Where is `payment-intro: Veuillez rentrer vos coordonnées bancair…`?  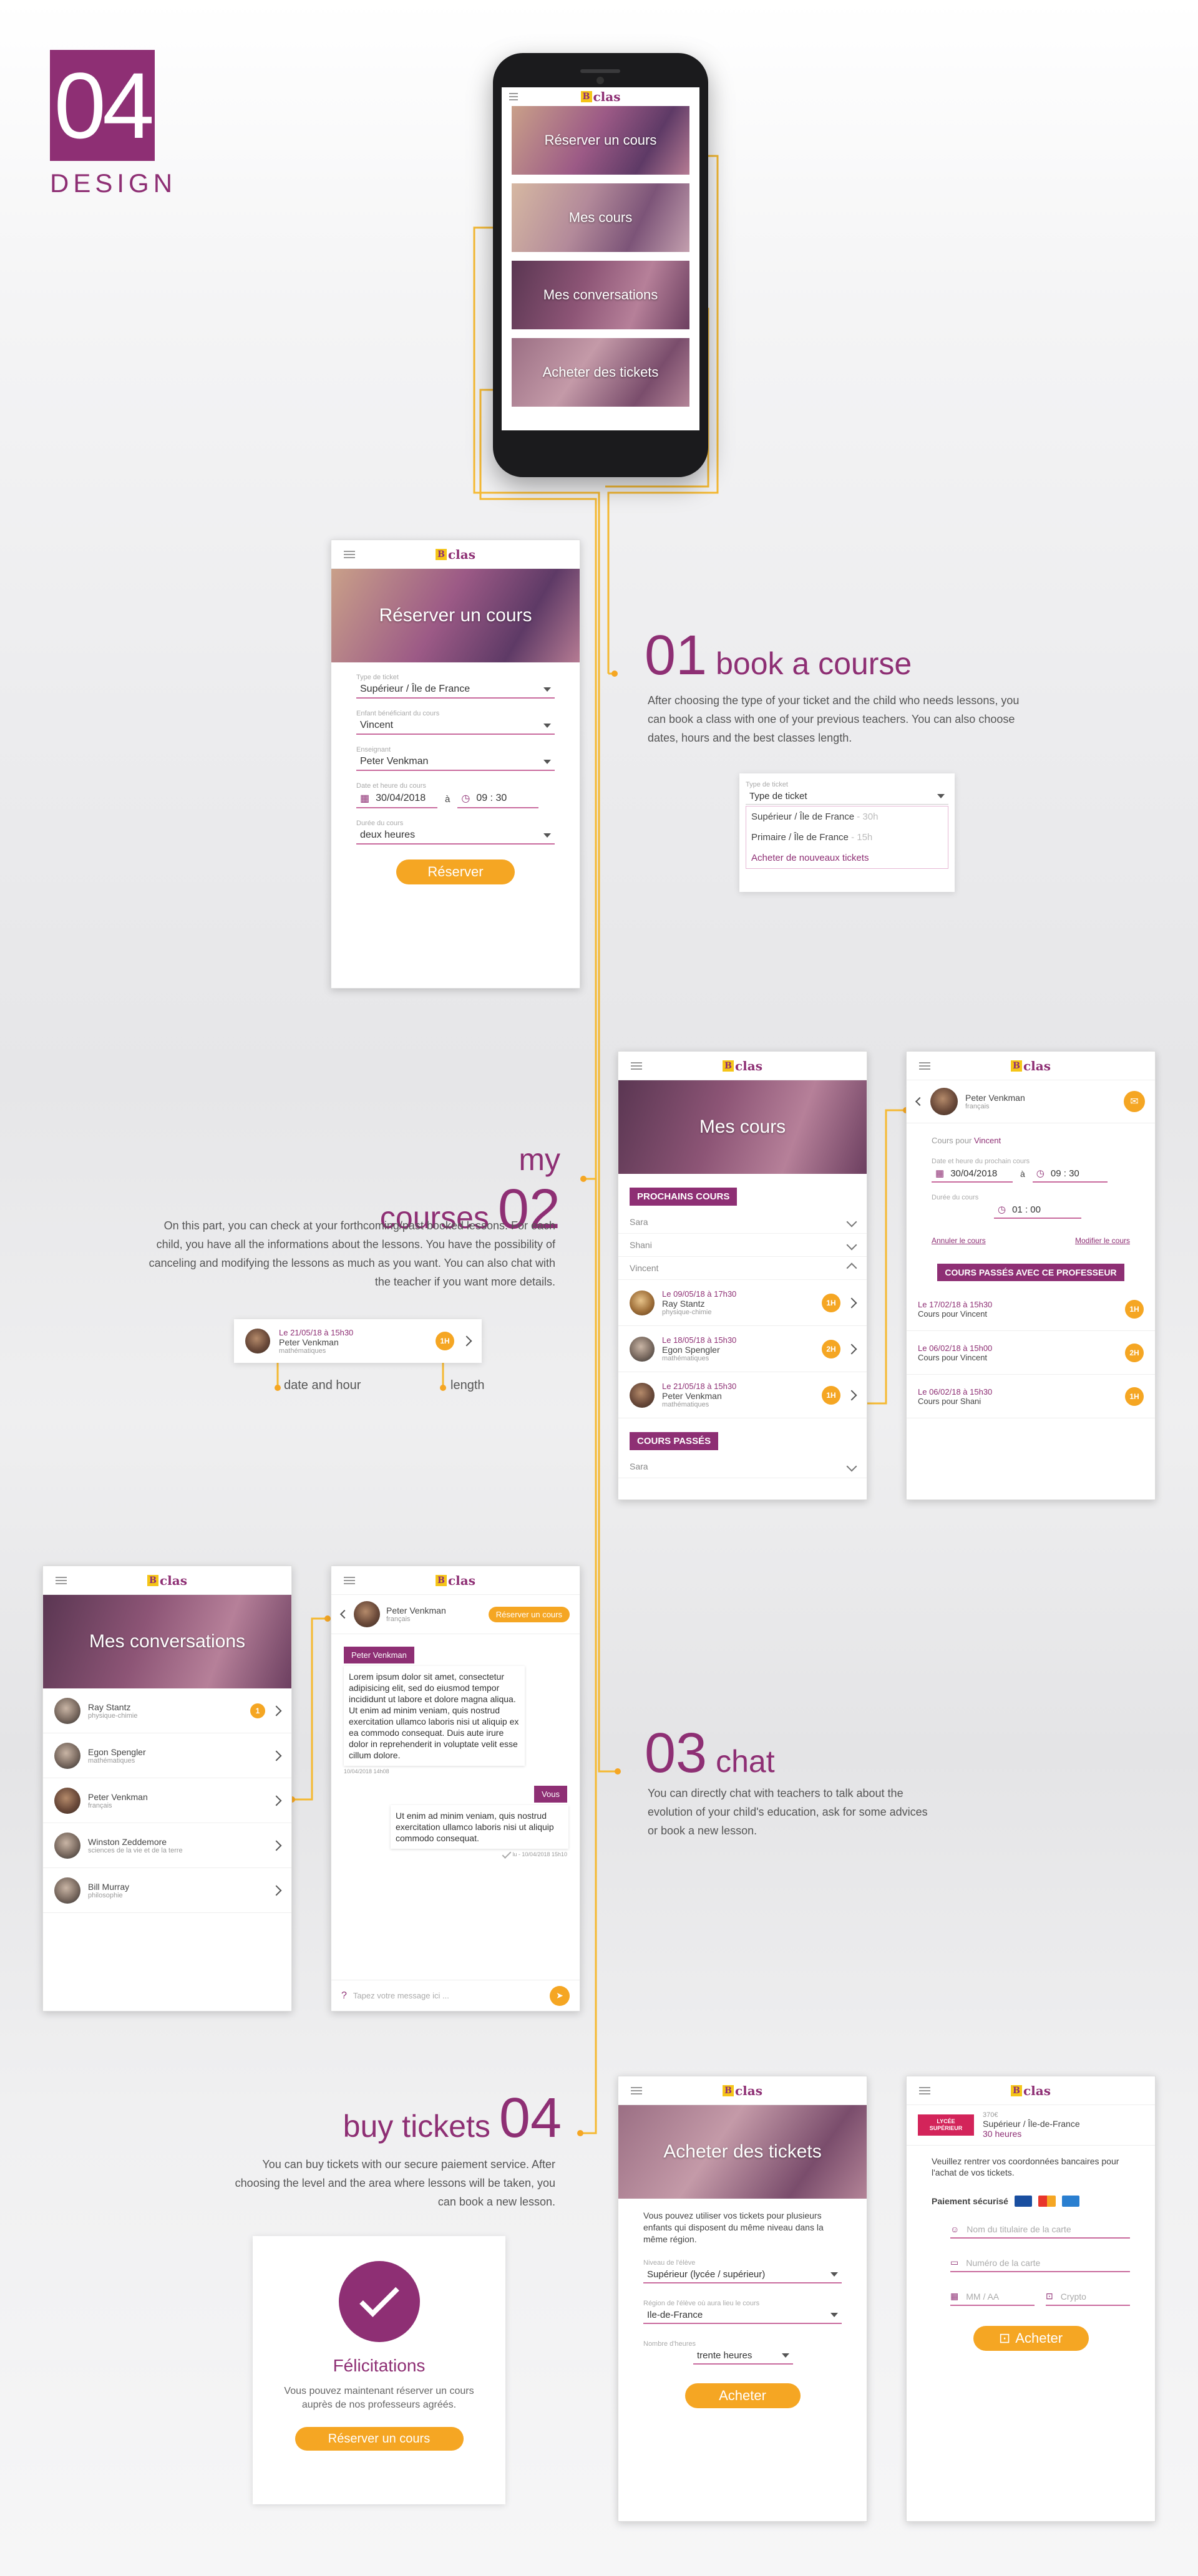
payment-intro: Veuillez rentrer vos coordonnées bancair… is located at coordinates (1025, 2166).